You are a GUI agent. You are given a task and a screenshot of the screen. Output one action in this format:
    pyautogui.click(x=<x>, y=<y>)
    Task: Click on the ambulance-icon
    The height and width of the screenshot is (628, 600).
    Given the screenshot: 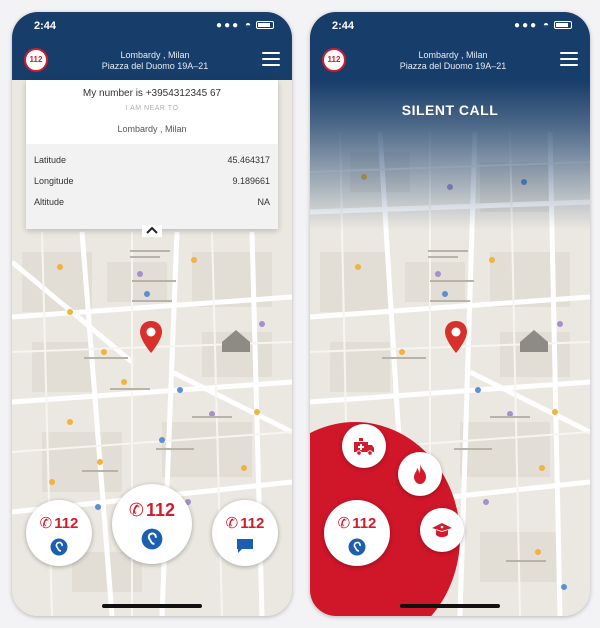 What is the action you would take?
    pyautogui.click(x=364, y=447)
    